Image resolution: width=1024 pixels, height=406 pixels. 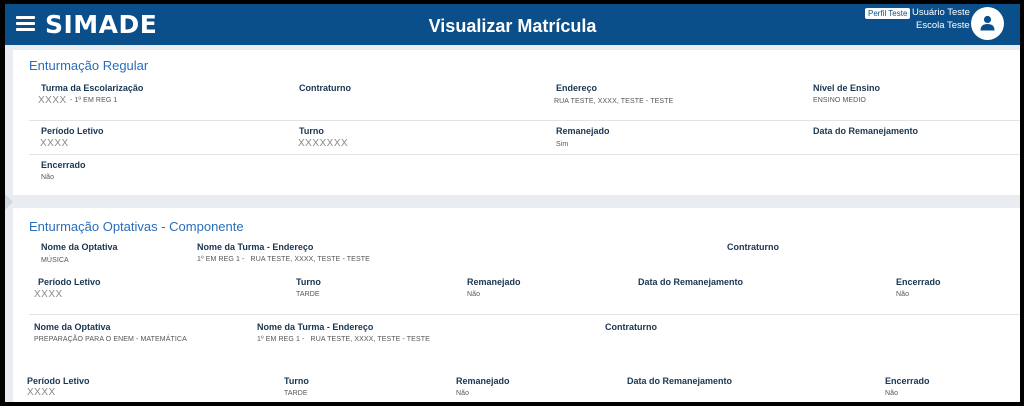 I want to click on optativa-name-value: MÚSICA, so click(x=55, y=260).